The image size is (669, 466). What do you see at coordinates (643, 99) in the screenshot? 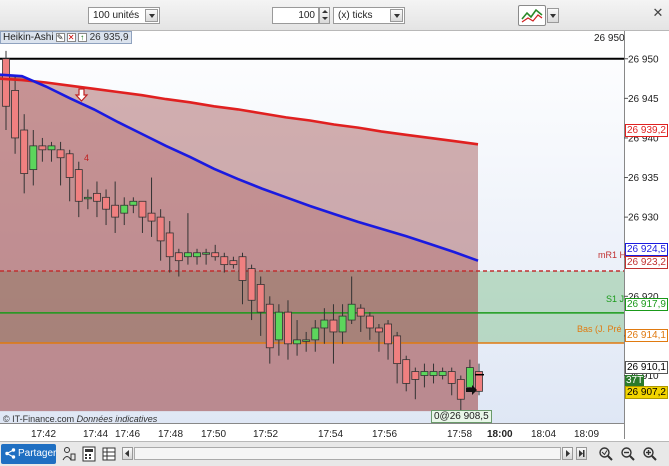
I see `y-tick-label: 26 945` at bounding box center [643, 99].